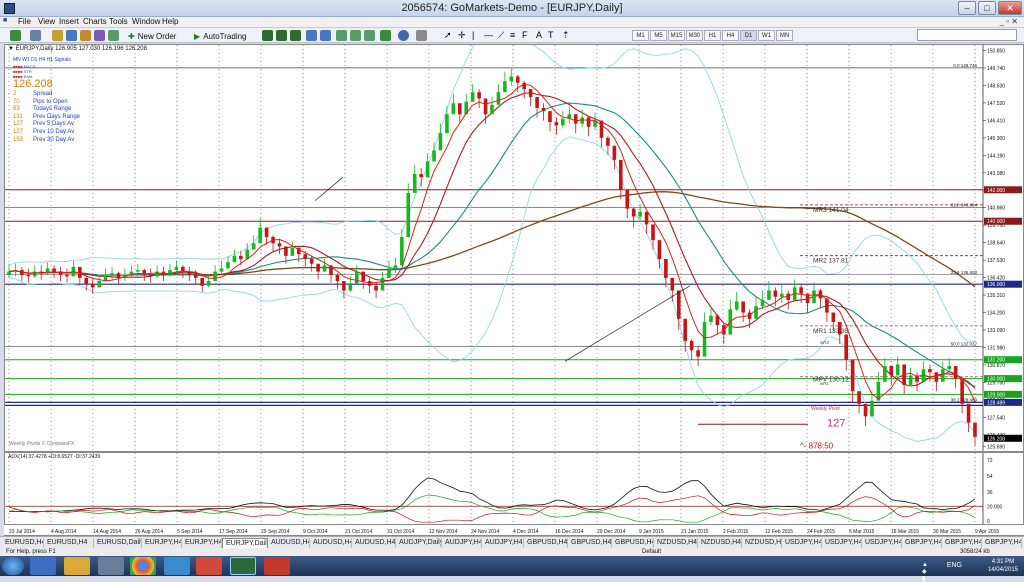 The width and height of the screenshot is (1024, 582). I want to click on terminal-icon, so click(99, 35).